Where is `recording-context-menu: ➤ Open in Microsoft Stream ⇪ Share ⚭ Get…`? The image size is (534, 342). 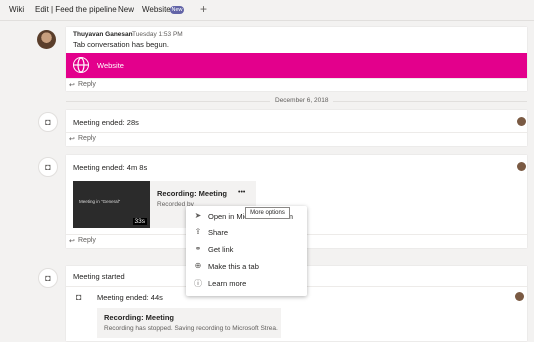 recording-context-menu: ➤ Open in Microsoft Stream ⇪ Share ⚭ Get… is located at coordinates (246, 251).